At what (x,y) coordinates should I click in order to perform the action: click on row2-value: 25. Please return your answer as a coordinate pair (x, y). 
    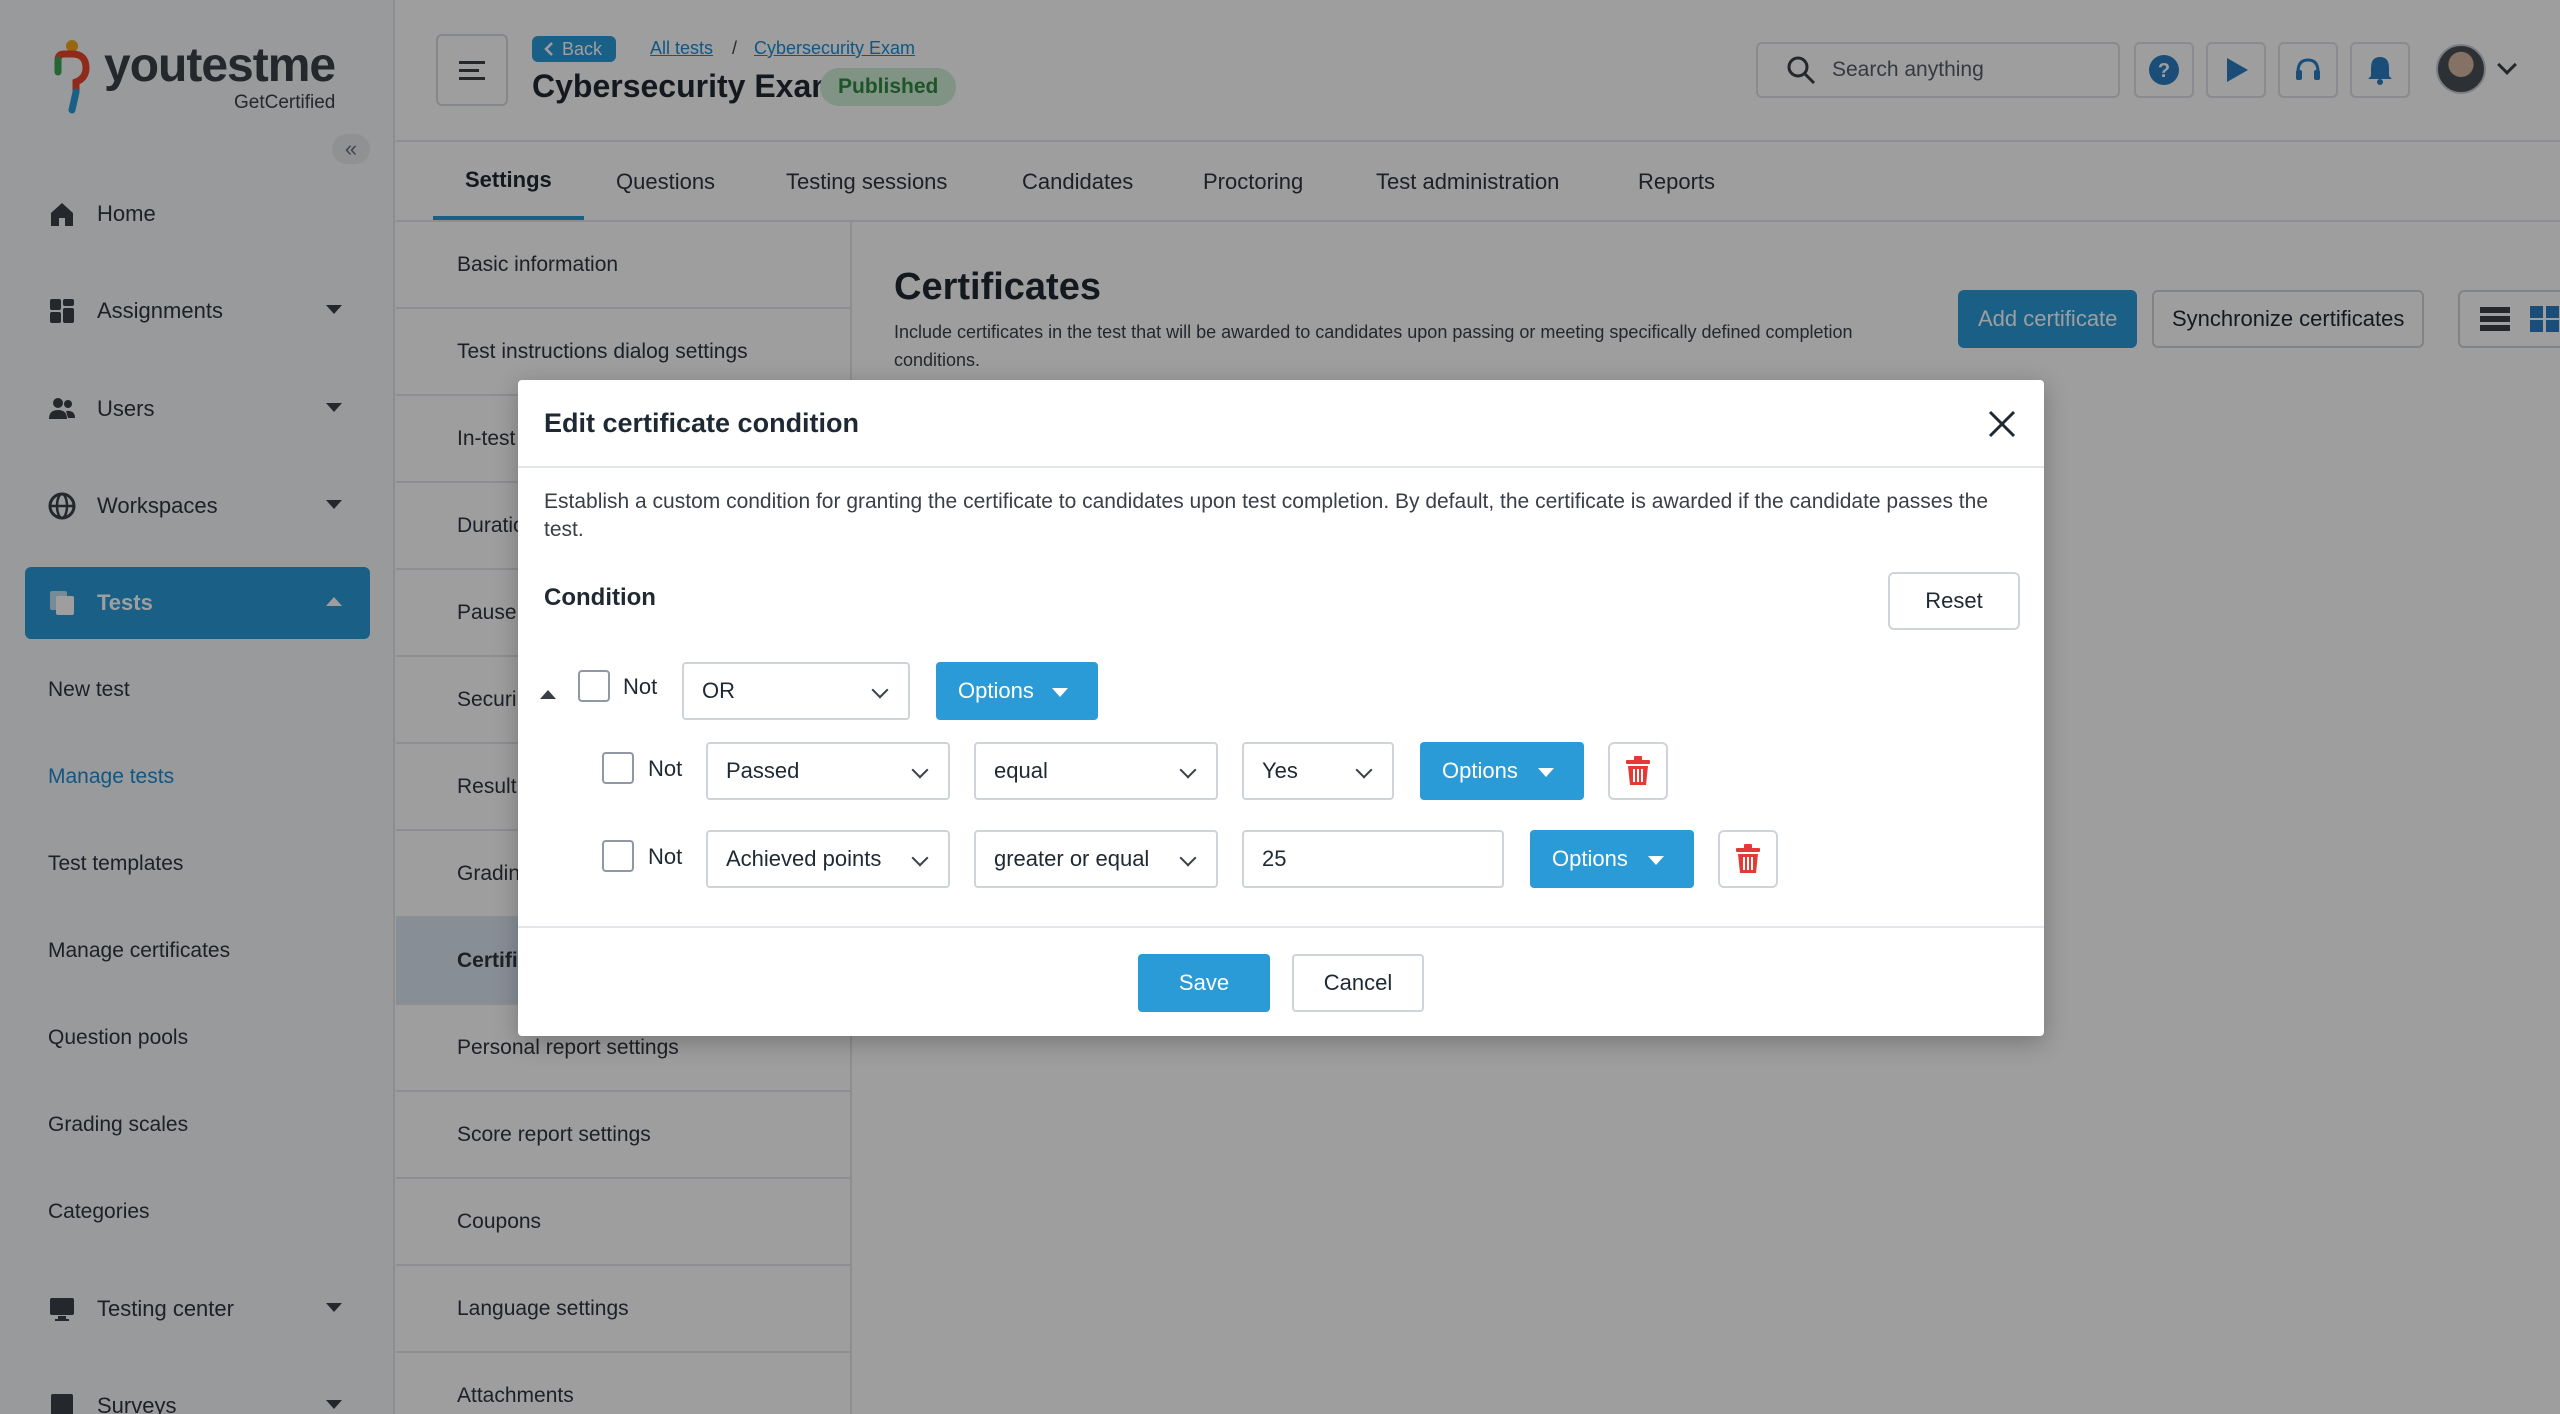
    Looking at the image, I should click on (1274, 858).